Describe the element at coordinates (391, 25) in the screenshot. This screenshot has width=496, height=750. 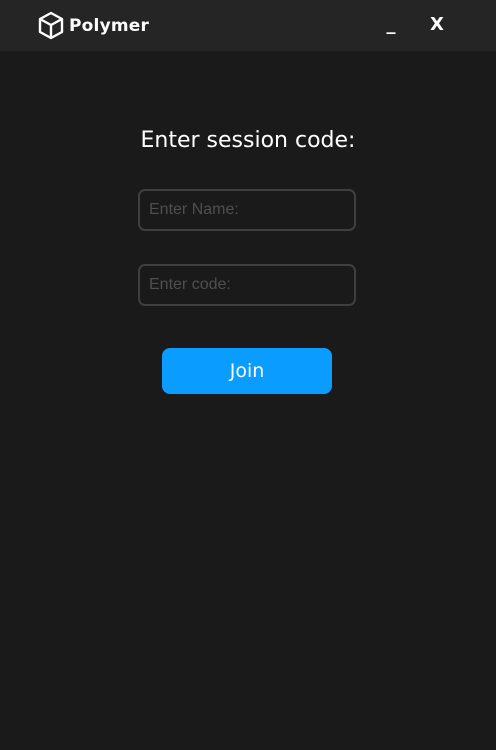
I see `minimize-button: _` at that location.